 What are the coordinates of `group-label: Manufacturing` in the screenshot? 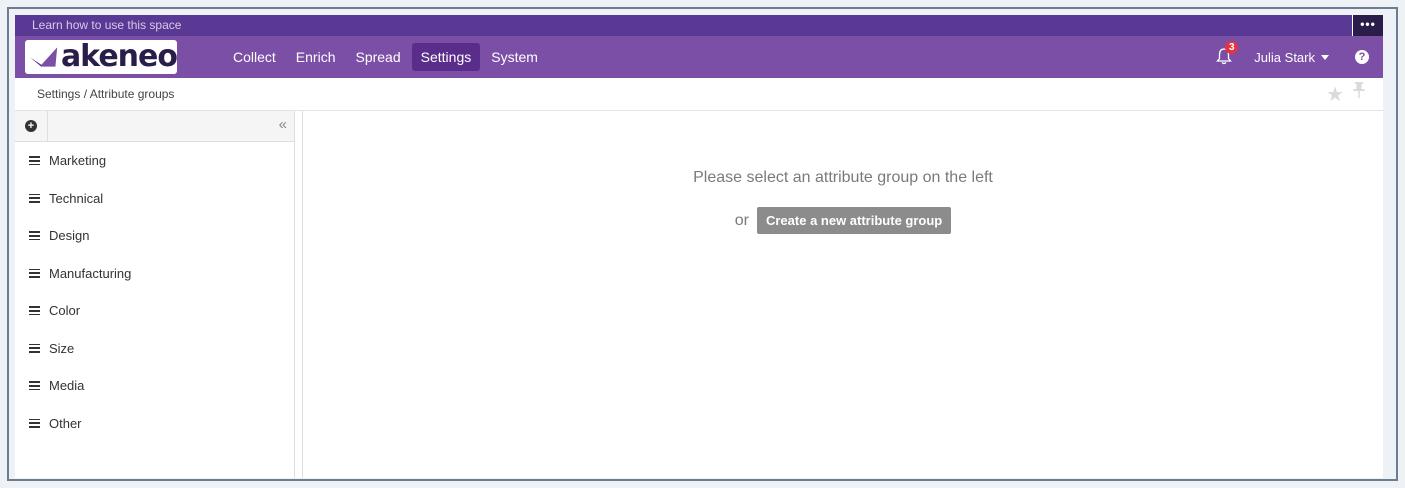 It's located at (90, 273).